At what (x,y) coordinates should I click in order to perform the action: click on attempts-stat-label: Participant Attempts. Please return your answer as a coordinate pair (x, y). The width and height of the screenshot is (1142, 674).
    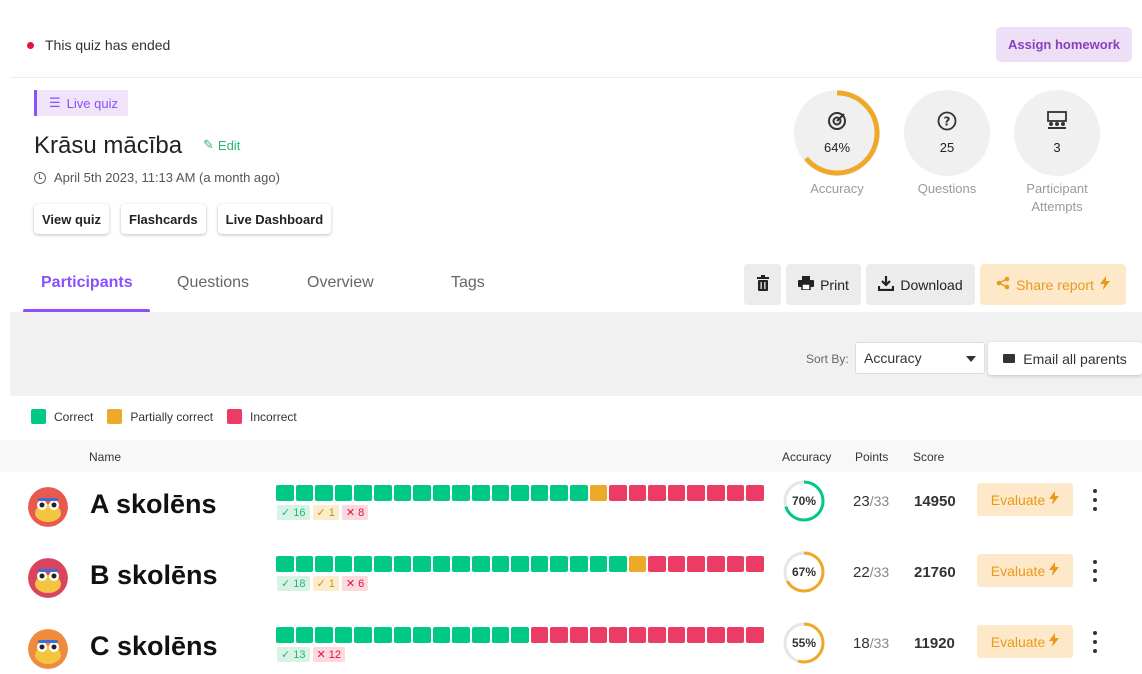
    Looking at the image, I should click on (1057, 198).